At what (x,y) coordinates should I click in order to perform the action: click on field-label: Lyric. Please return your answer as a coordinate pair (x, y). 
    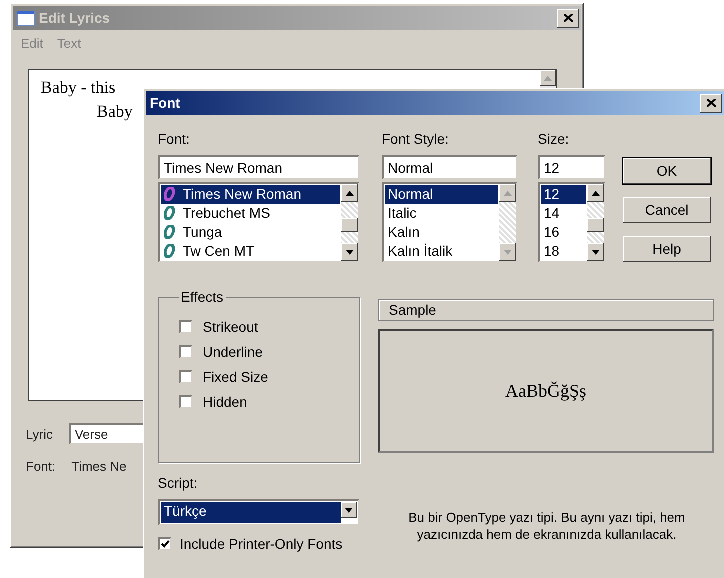
    Looking at the image, I should click on (39, 434).